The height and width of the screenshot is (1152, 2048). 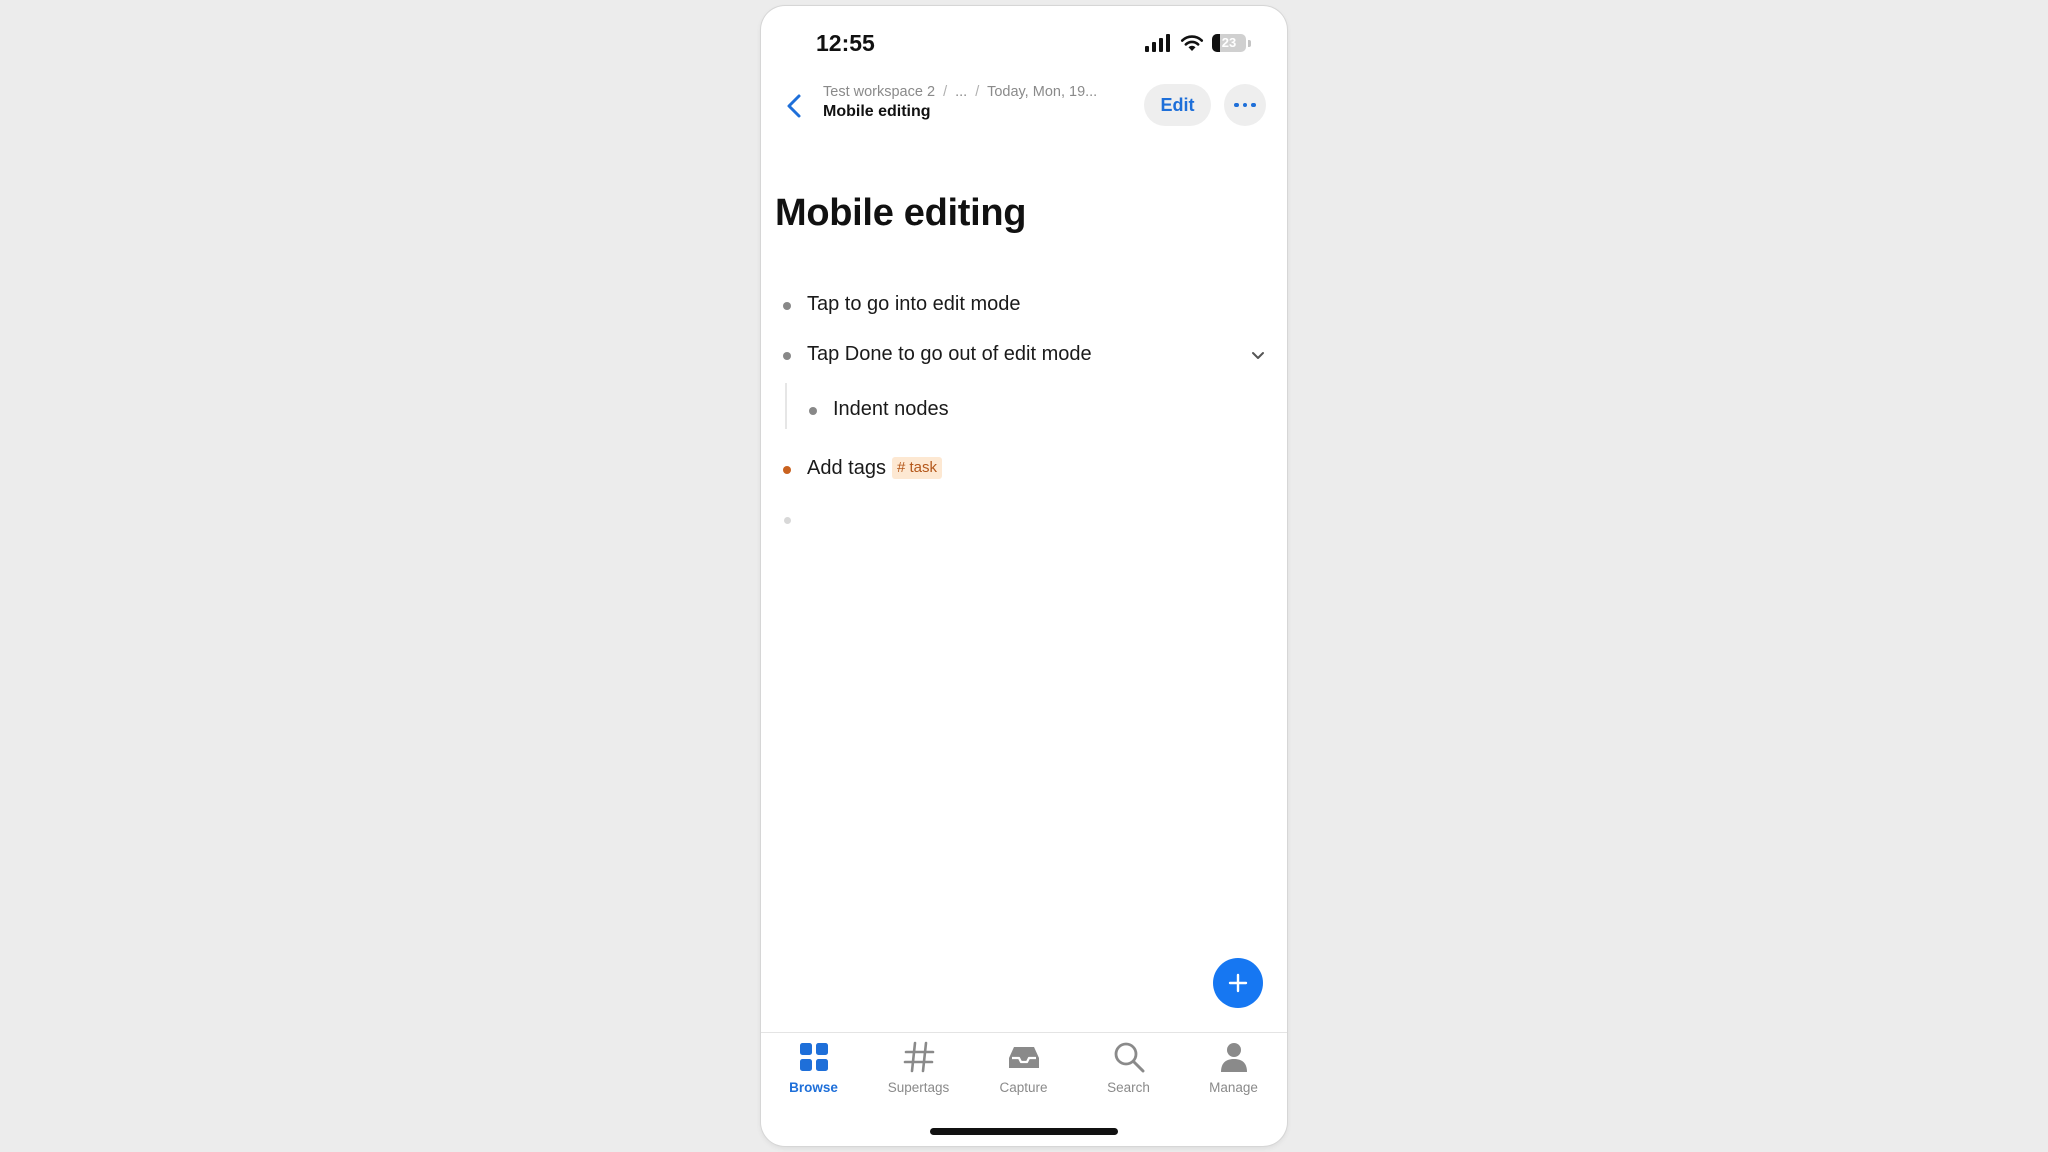 What do you see at coordinates (1024, 470) in the screenshot?
I see `outline-node: Add tags # task` at bounding box center [1024, 470].